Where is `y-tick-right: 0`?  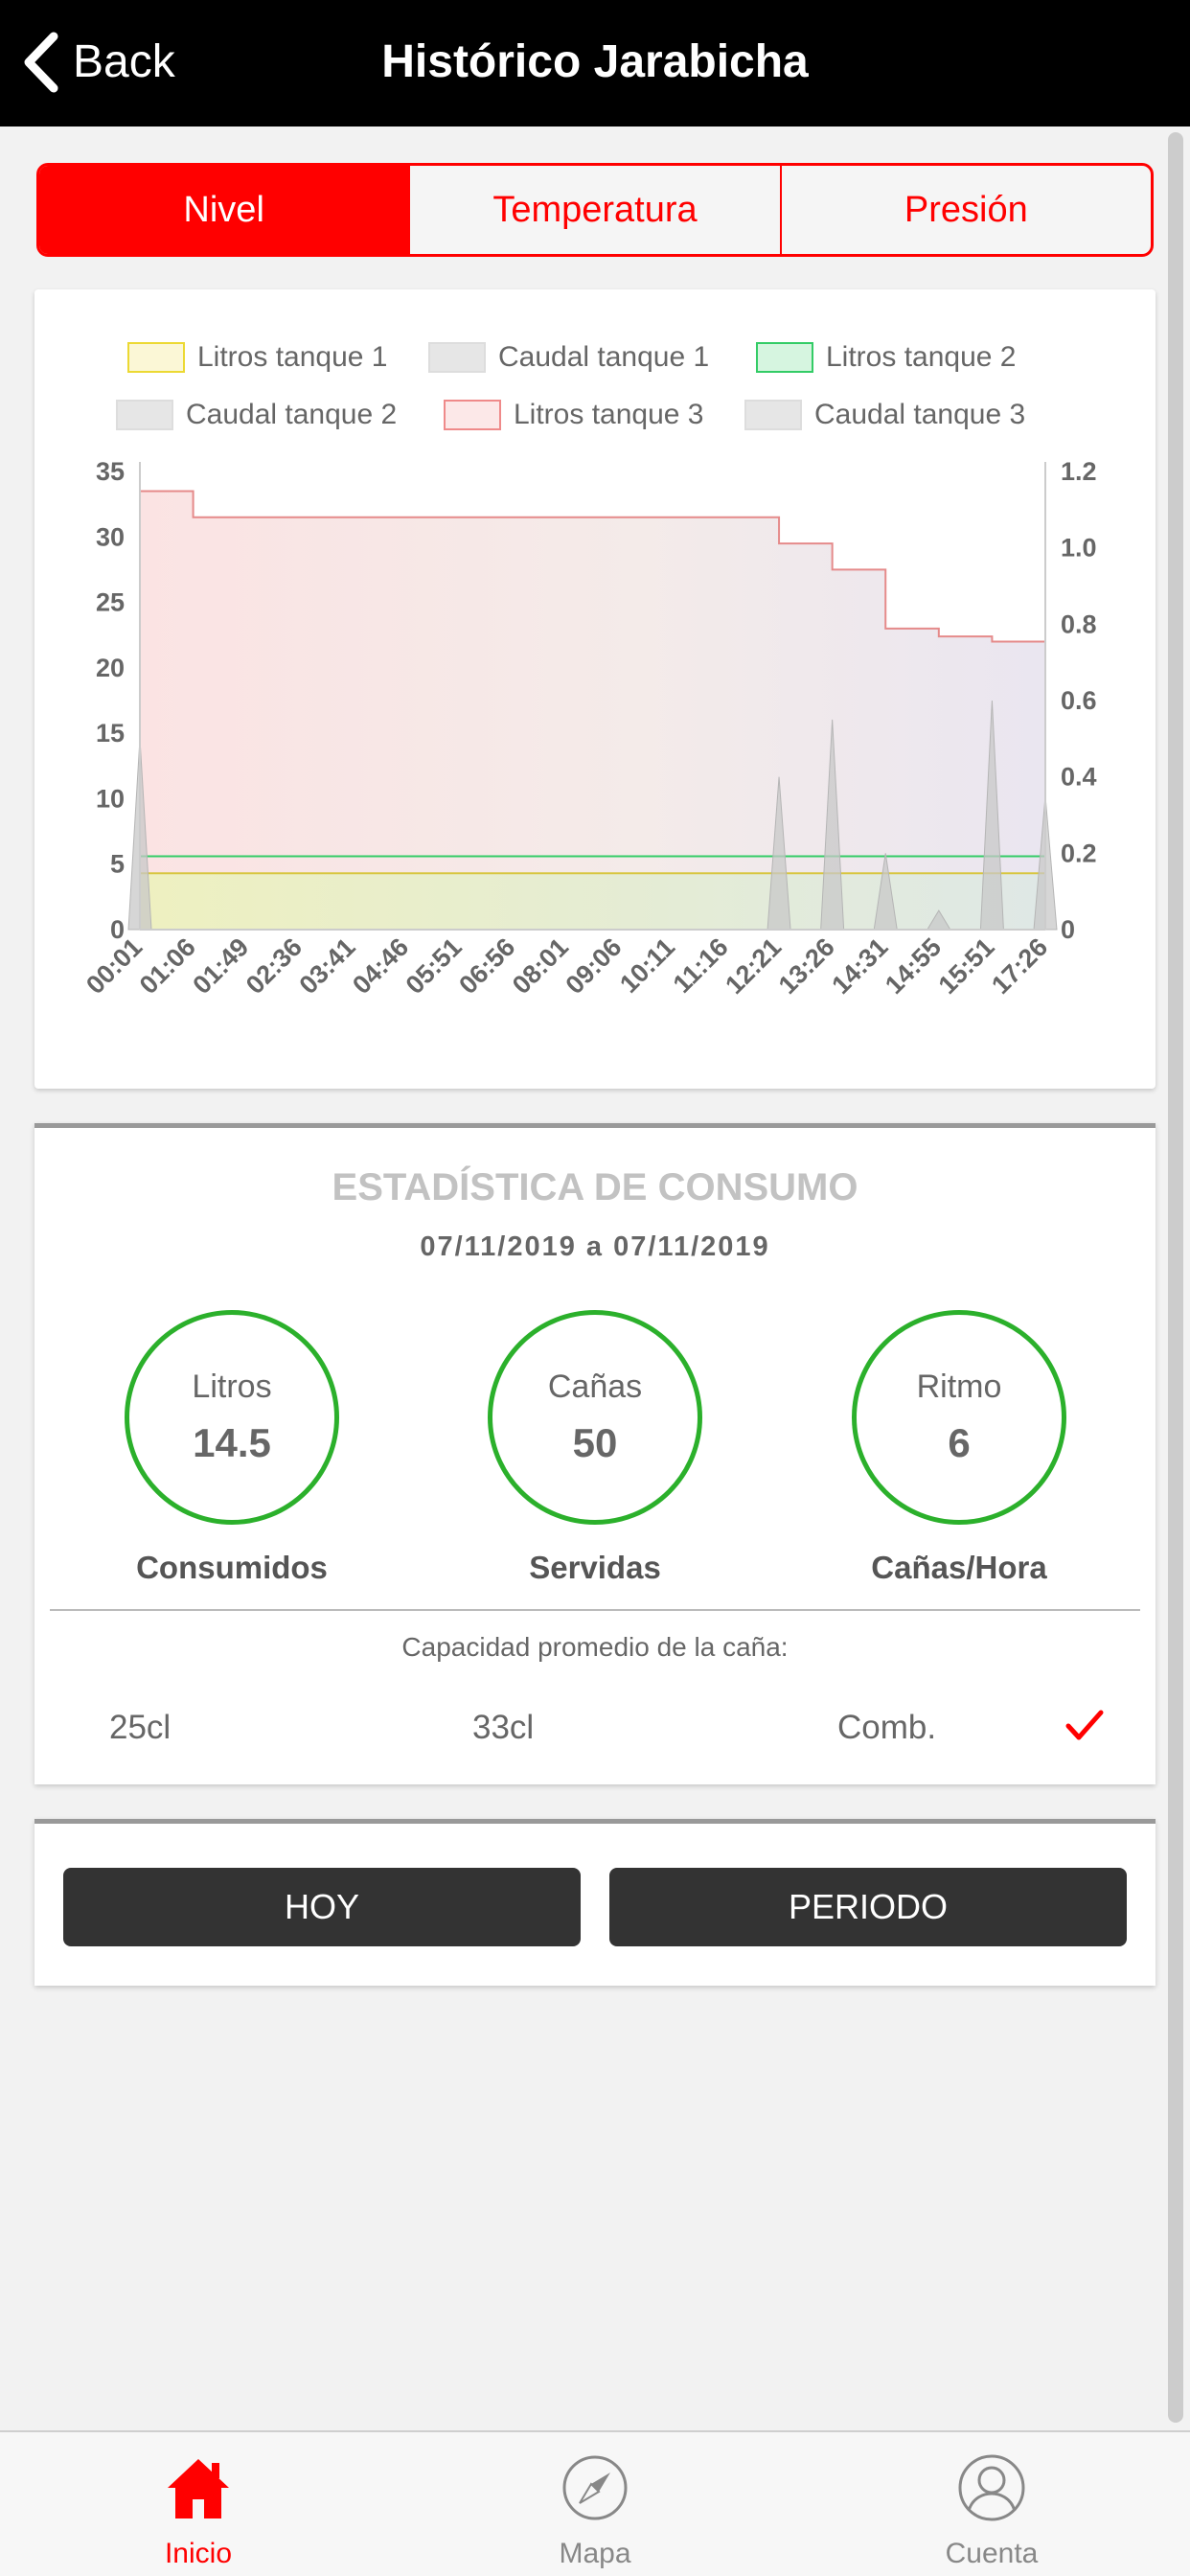
y-tick-right: 0 is located at coordinates (1068, 929).